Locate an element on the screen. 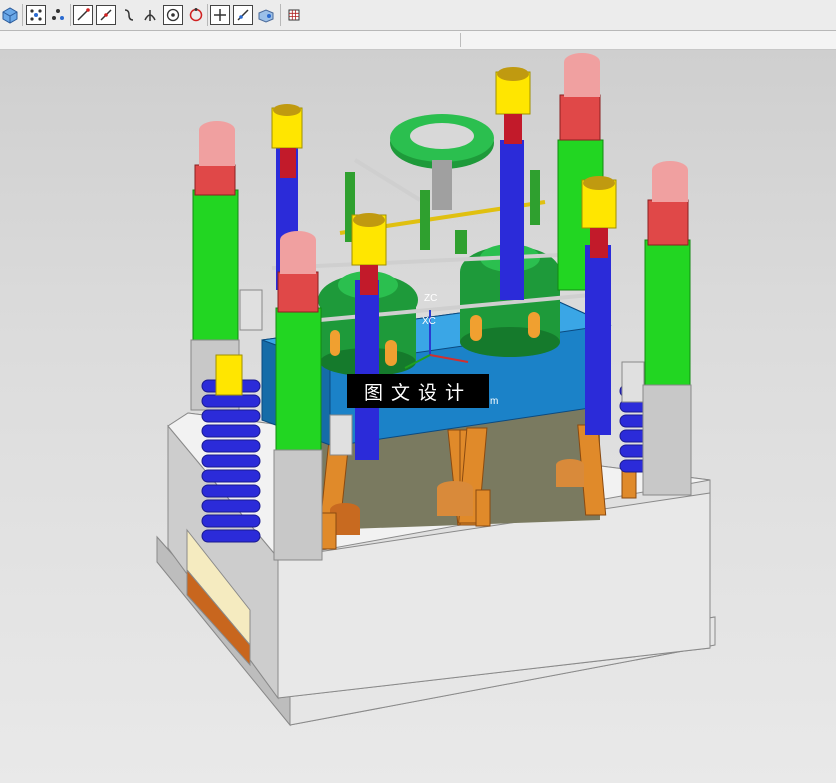 The width and height of the screenshot is (836, 783). intersection-icon is located at coordinates (150, 15).